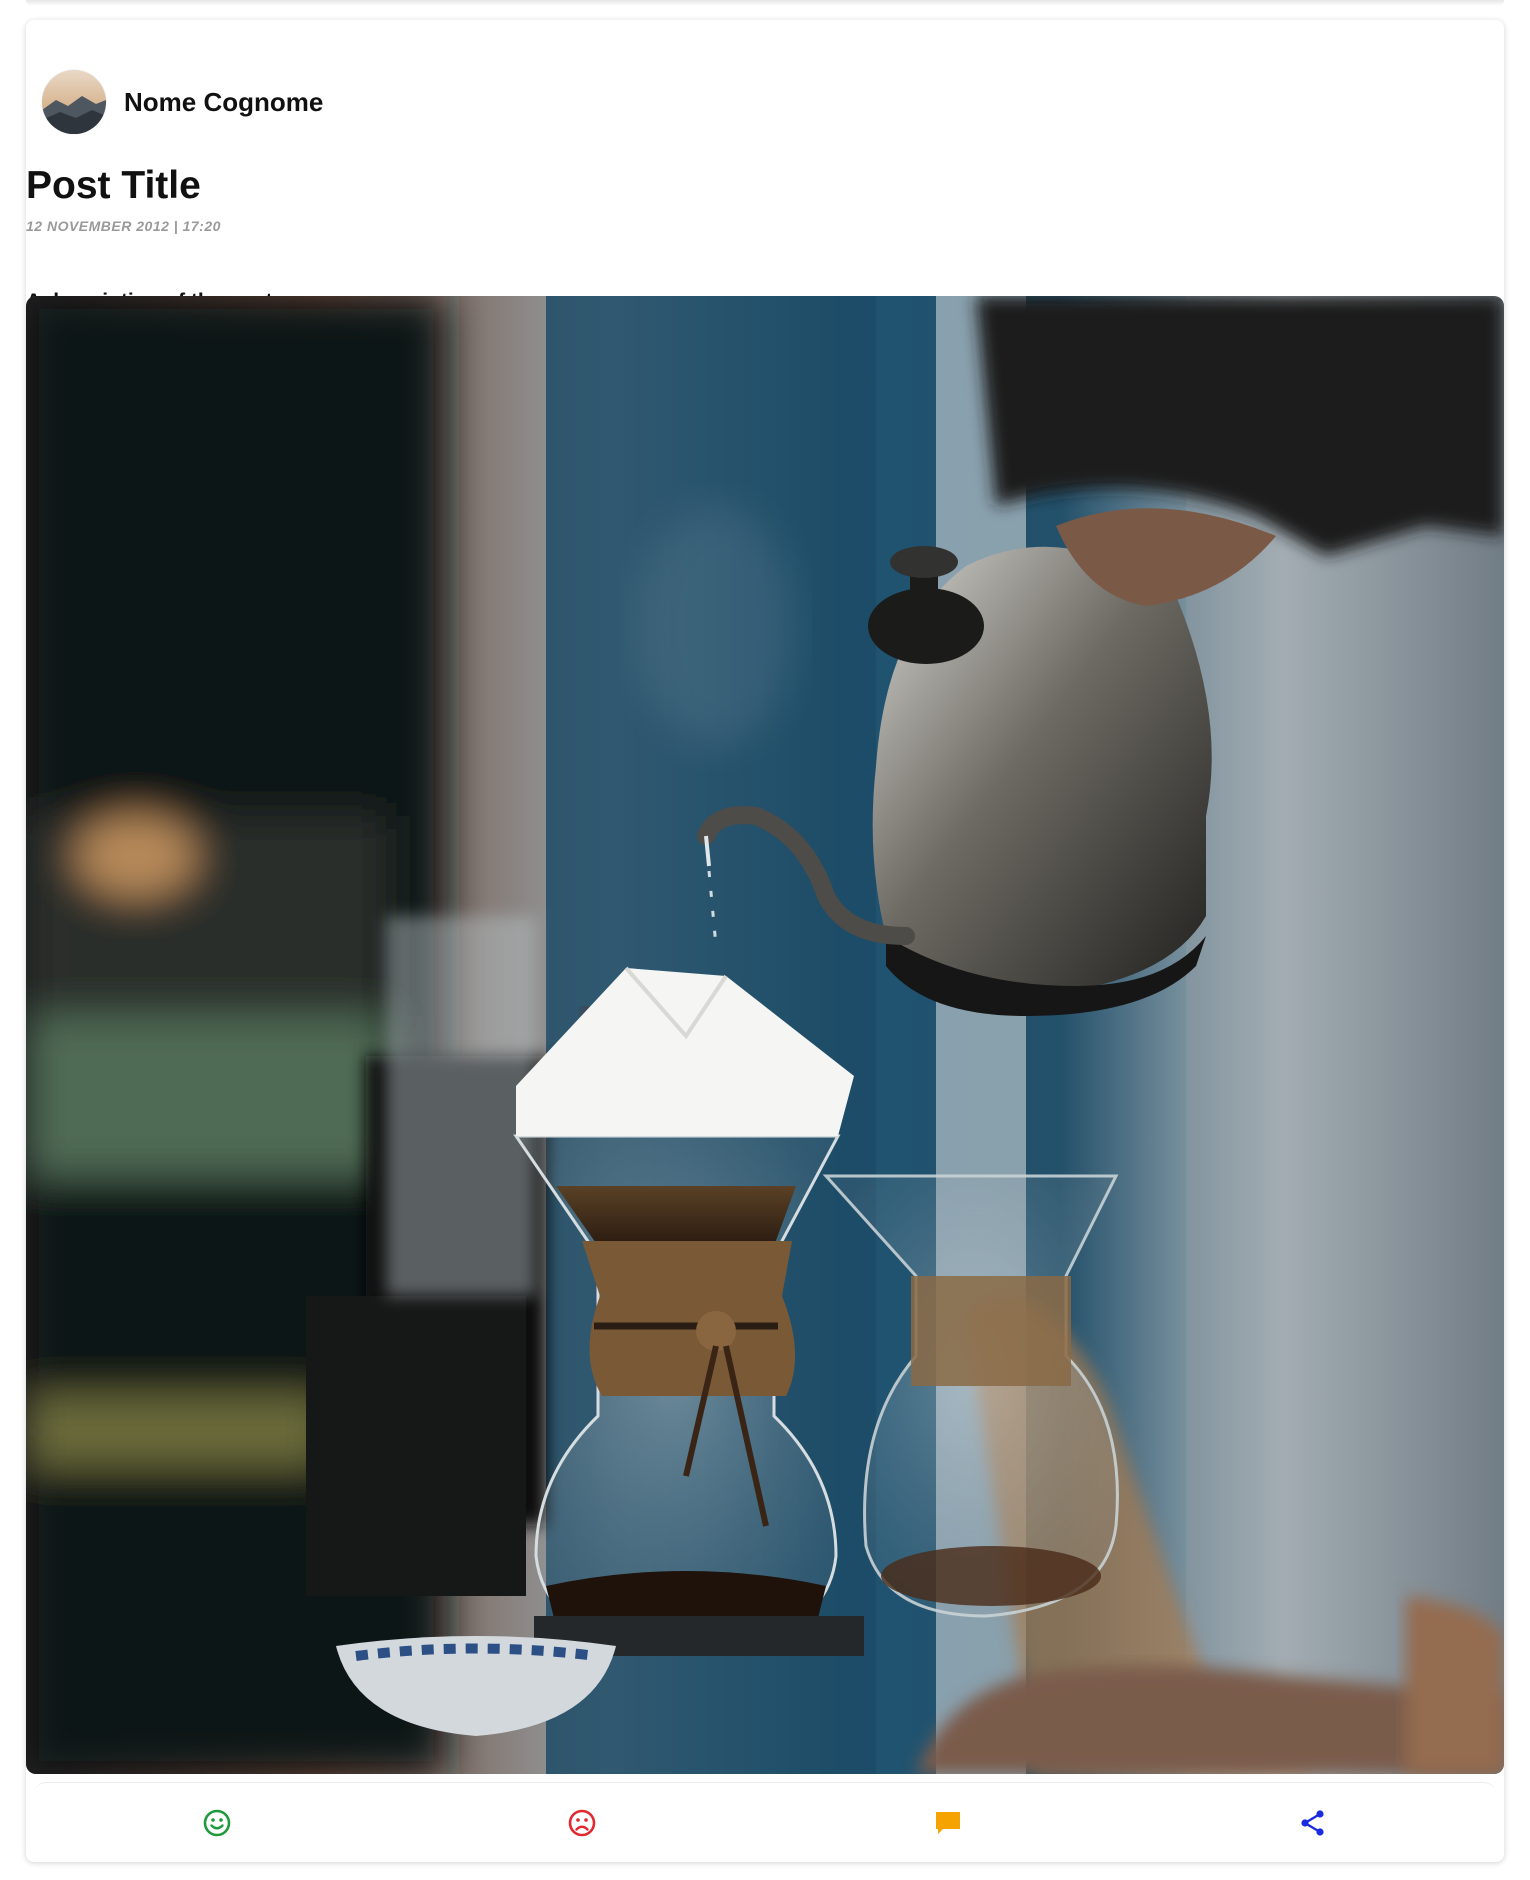 The image size is (1530, 1880). I want to click on comment-icon, so click(947, 1823).